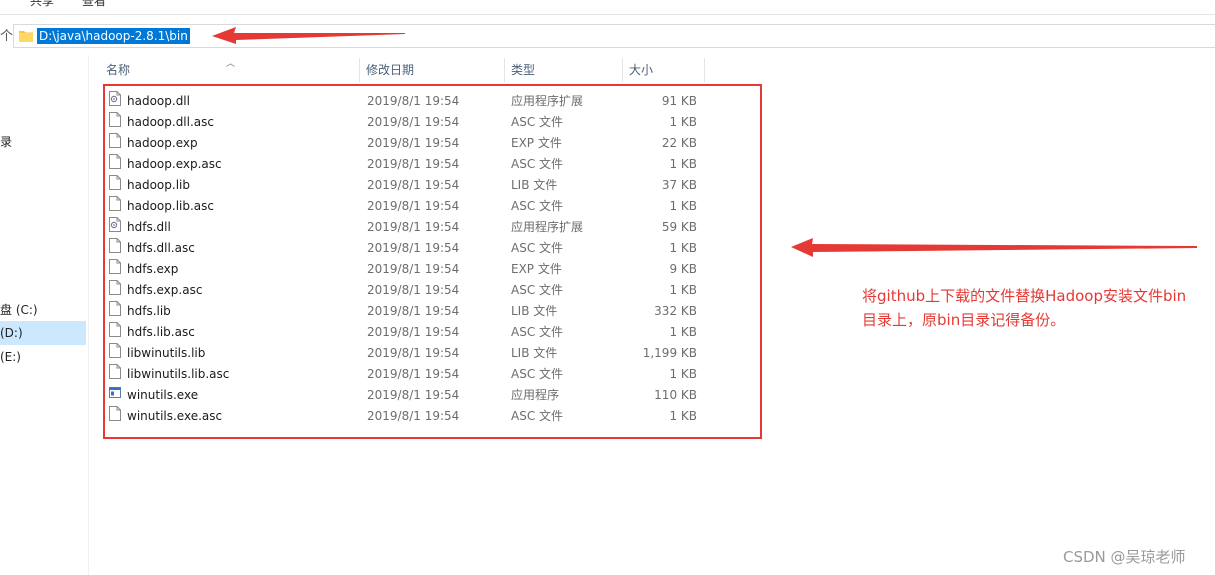 The width and height of the screenshot is (1215, 575). I want to click on tab-share: 共享, so click(42, 4).